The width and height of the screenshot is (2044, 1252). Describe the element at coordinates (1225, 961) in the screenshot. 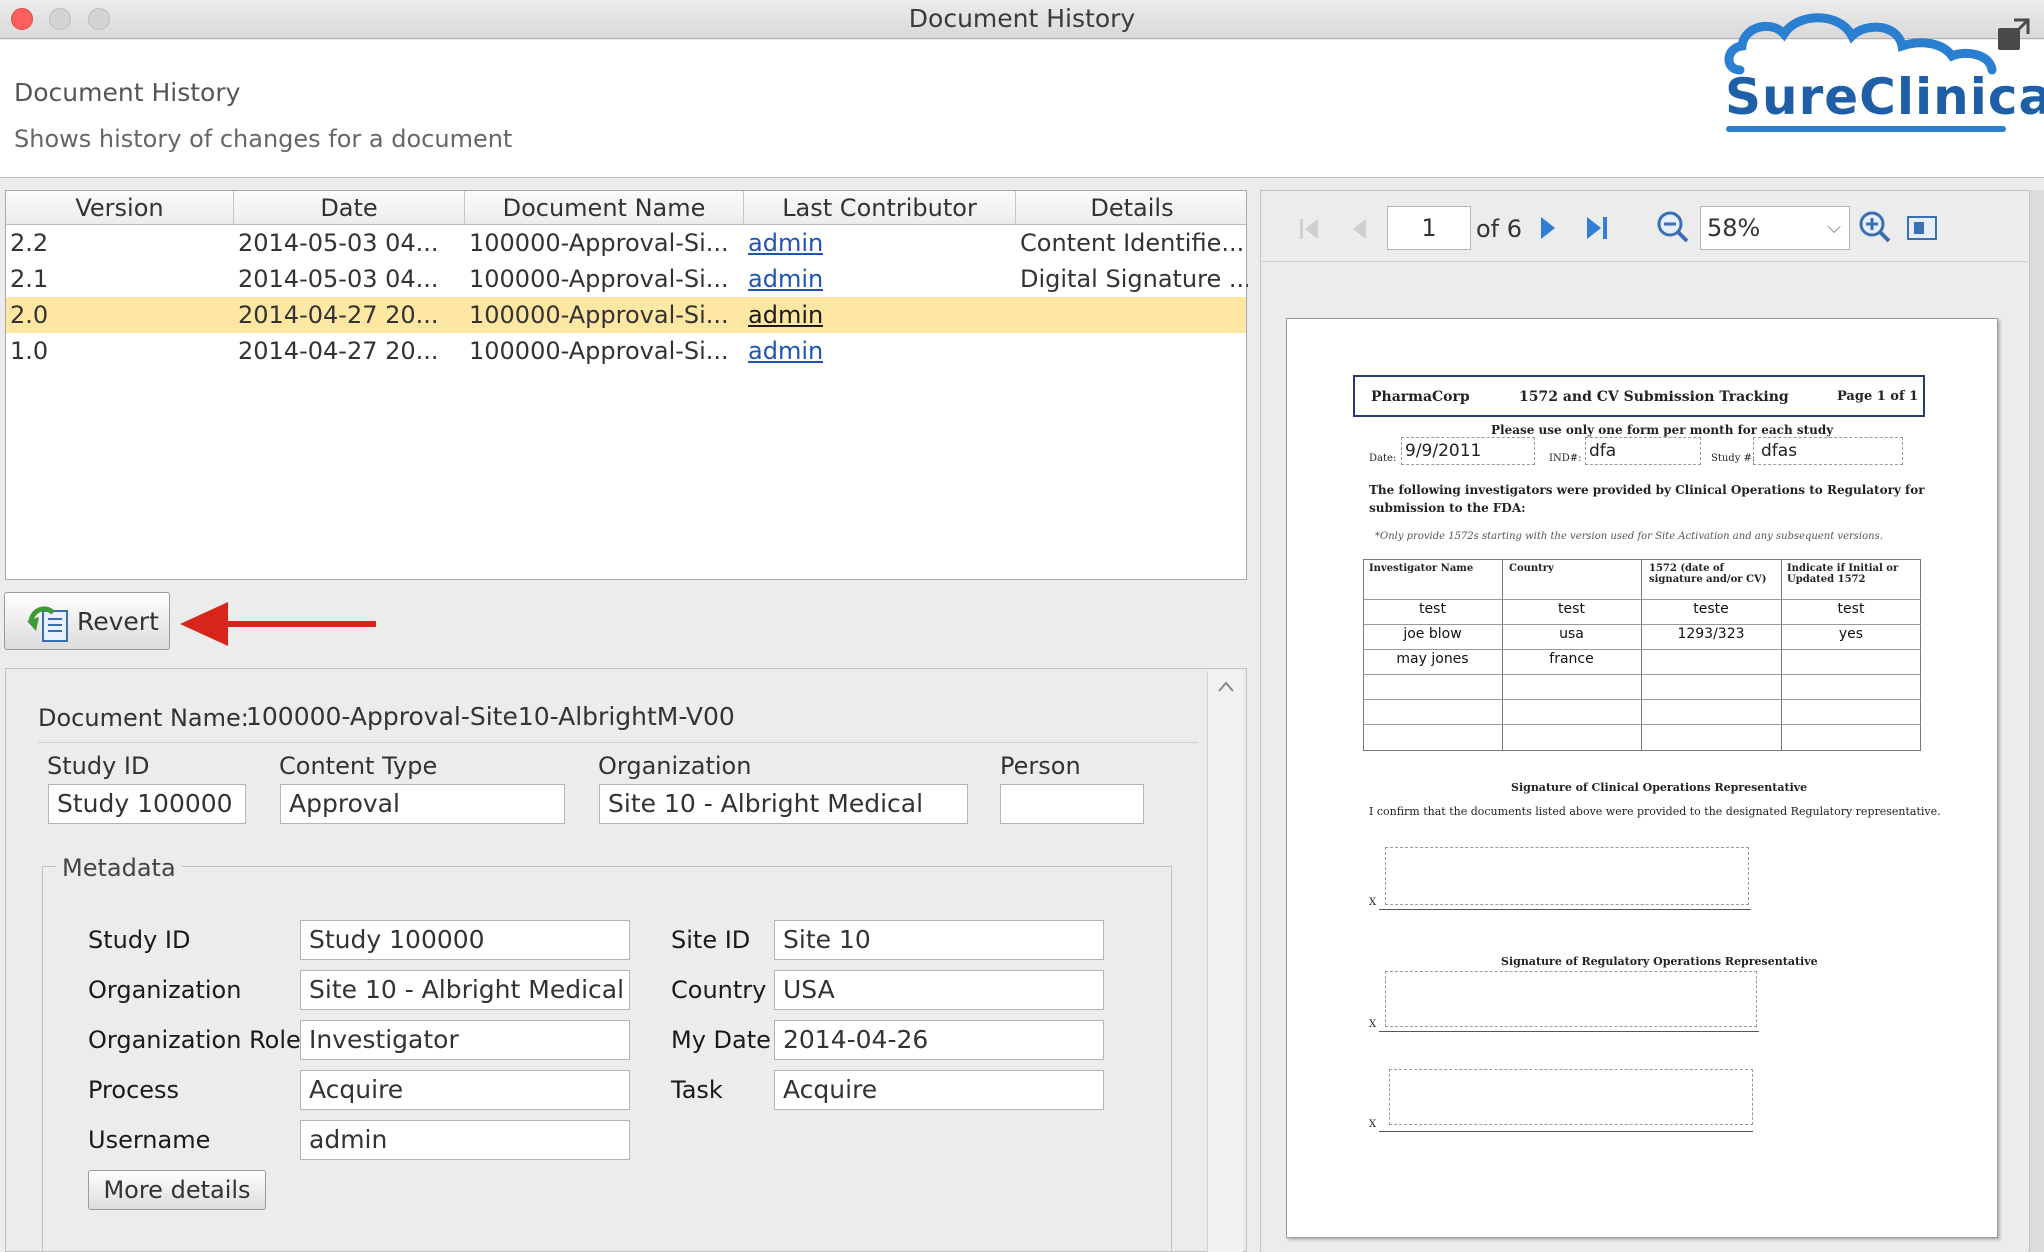

I see `details-scrollbar` at that location.